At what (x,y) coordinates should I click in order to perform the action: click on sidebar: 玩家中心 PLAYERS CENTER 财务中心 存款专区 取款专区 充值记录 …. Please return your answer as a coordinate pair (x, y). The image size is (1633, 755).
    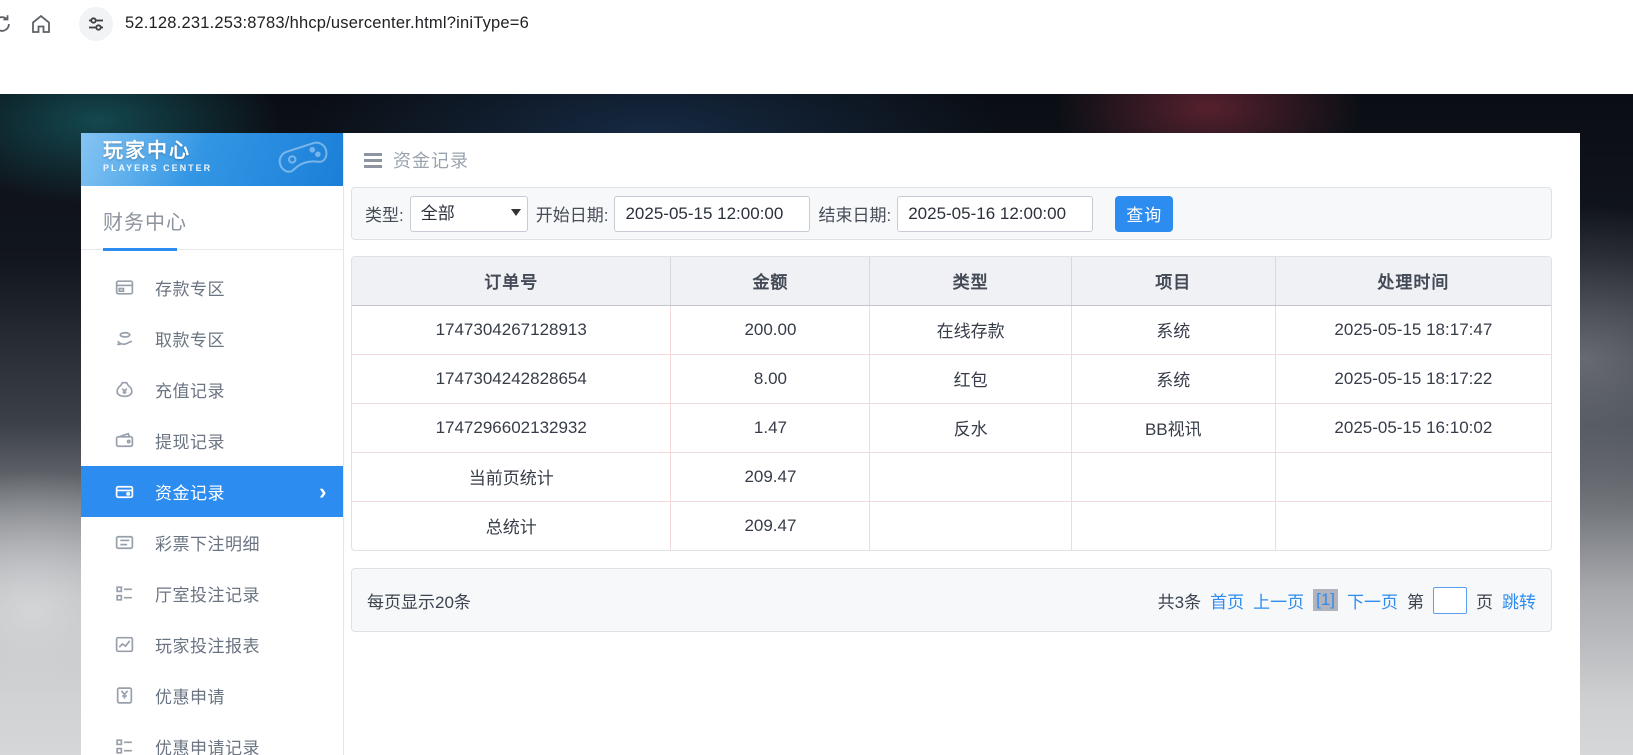
    Looking at the image, I should click on (212, 444).